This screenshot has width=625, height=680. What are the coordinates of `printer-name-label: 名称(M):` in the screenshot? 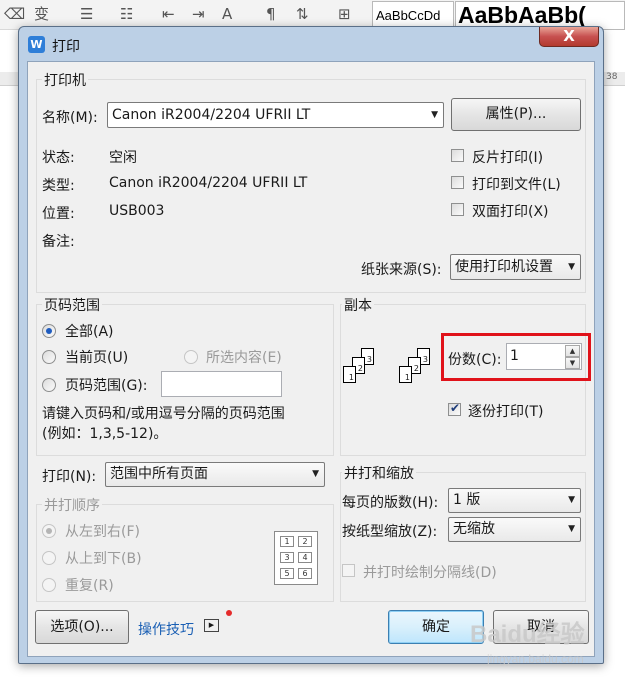 It's located at (70, 118).